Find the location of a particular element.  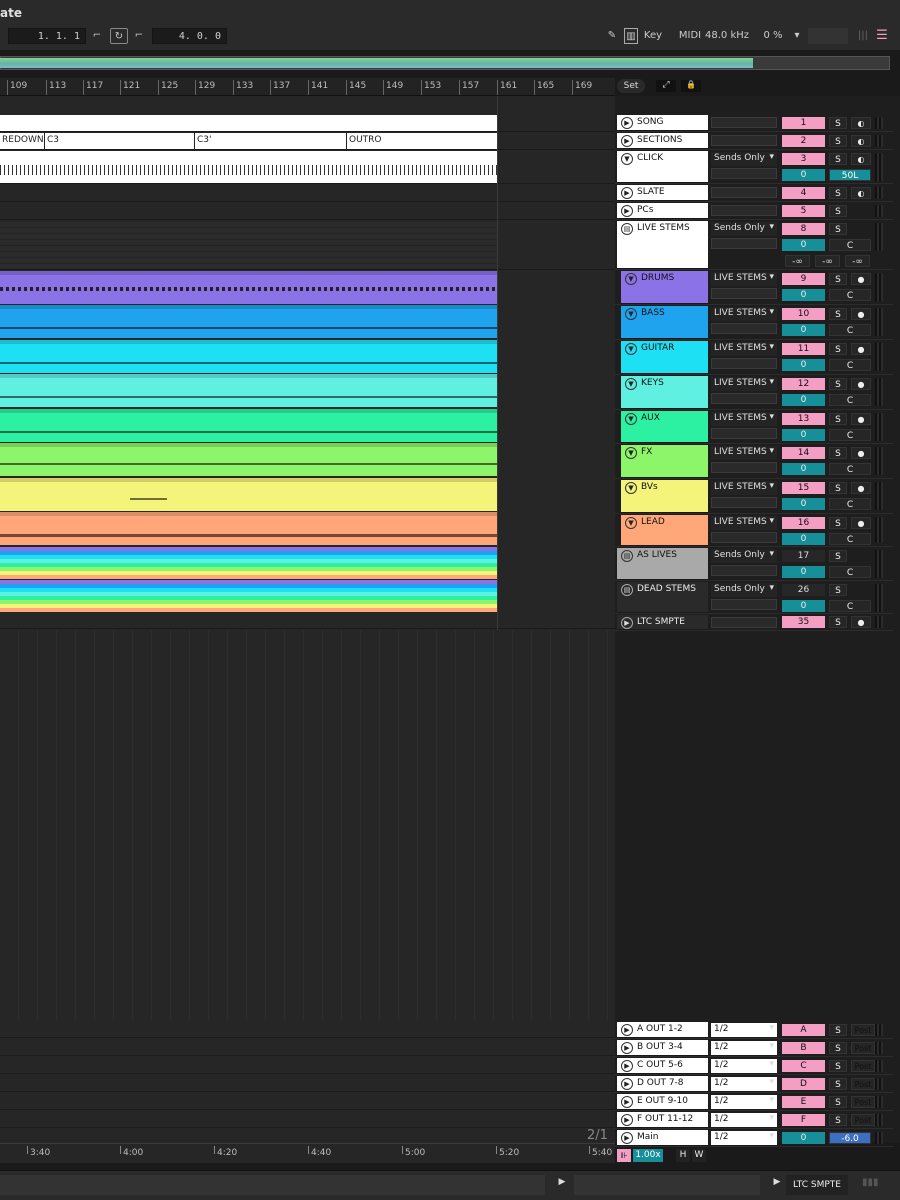

track-header-click: ▼ CLICK Sends Only 3 S ◐ 0 50L is located at coordinates (754, 167).